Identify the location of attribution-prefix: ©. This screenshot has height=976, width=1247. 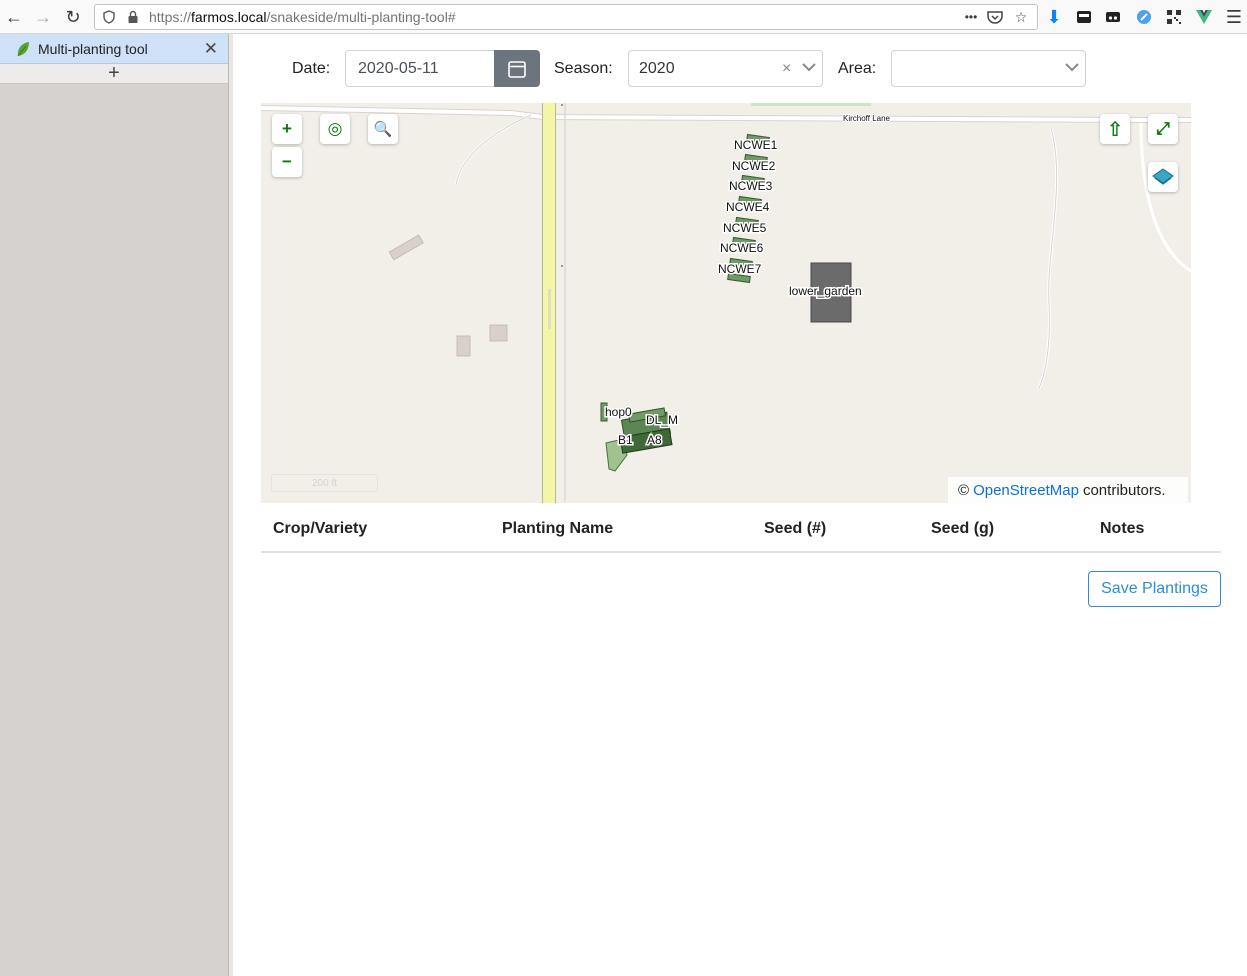
(964, 490).